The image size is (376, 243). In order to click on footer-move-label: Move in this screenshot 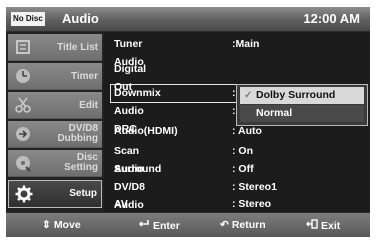, I will do `click(67, 225)`.